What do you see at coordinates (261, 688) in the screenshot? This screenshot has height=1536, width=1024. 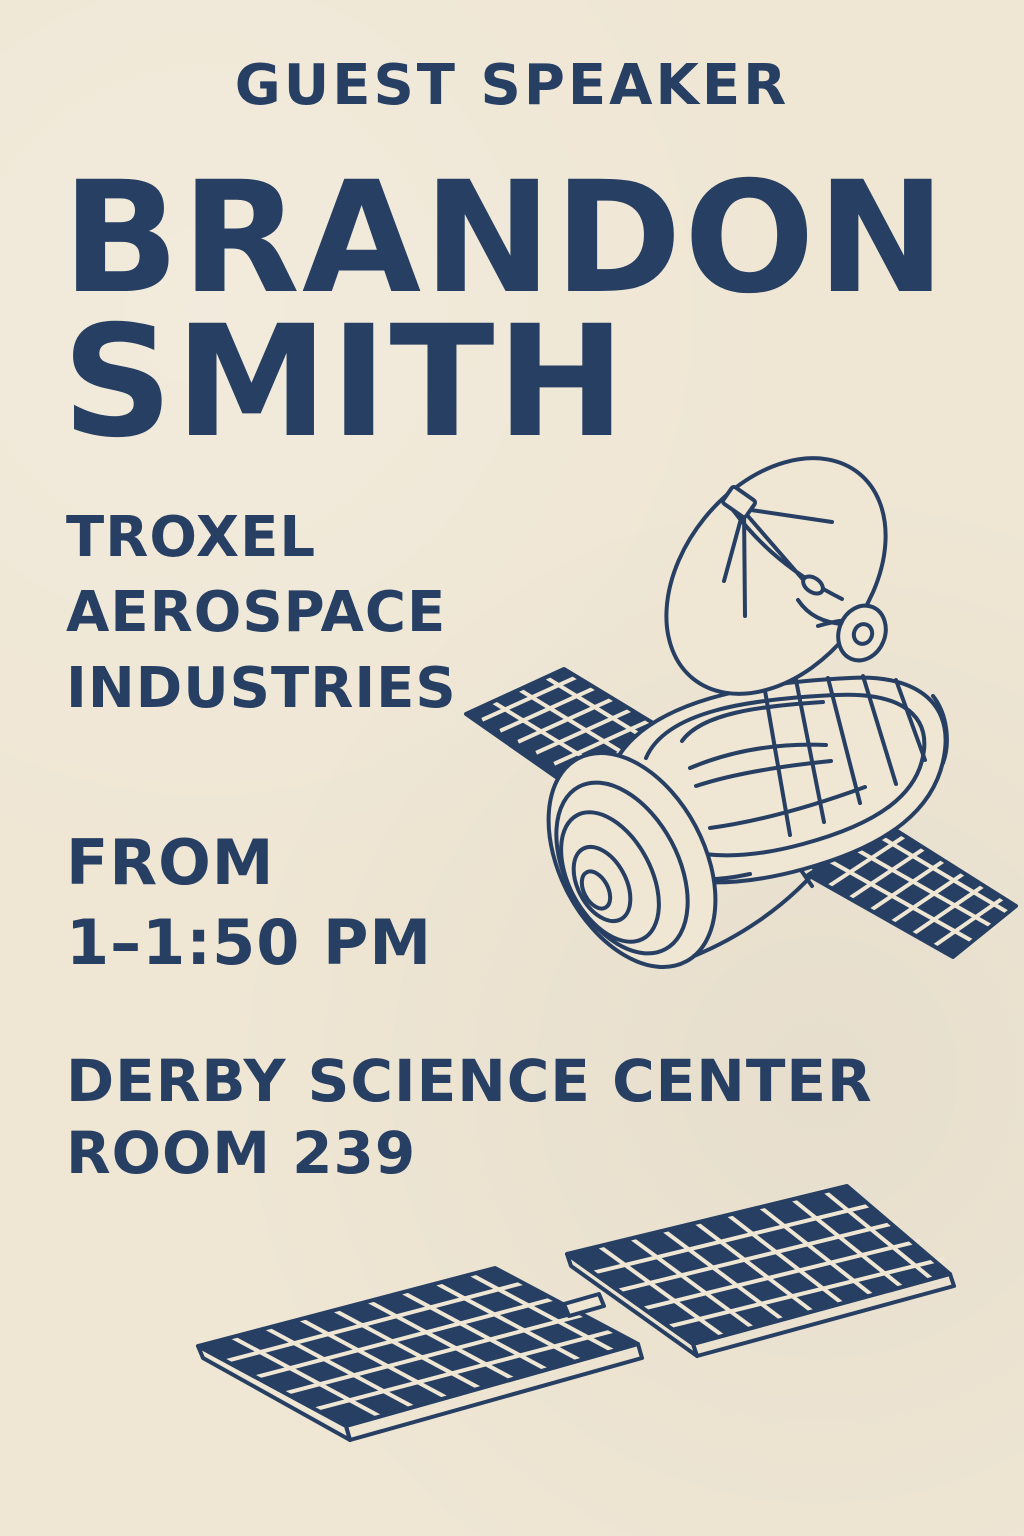 I see `organization-line-3: INDUSTRIES` at bounding box center [261, 688].